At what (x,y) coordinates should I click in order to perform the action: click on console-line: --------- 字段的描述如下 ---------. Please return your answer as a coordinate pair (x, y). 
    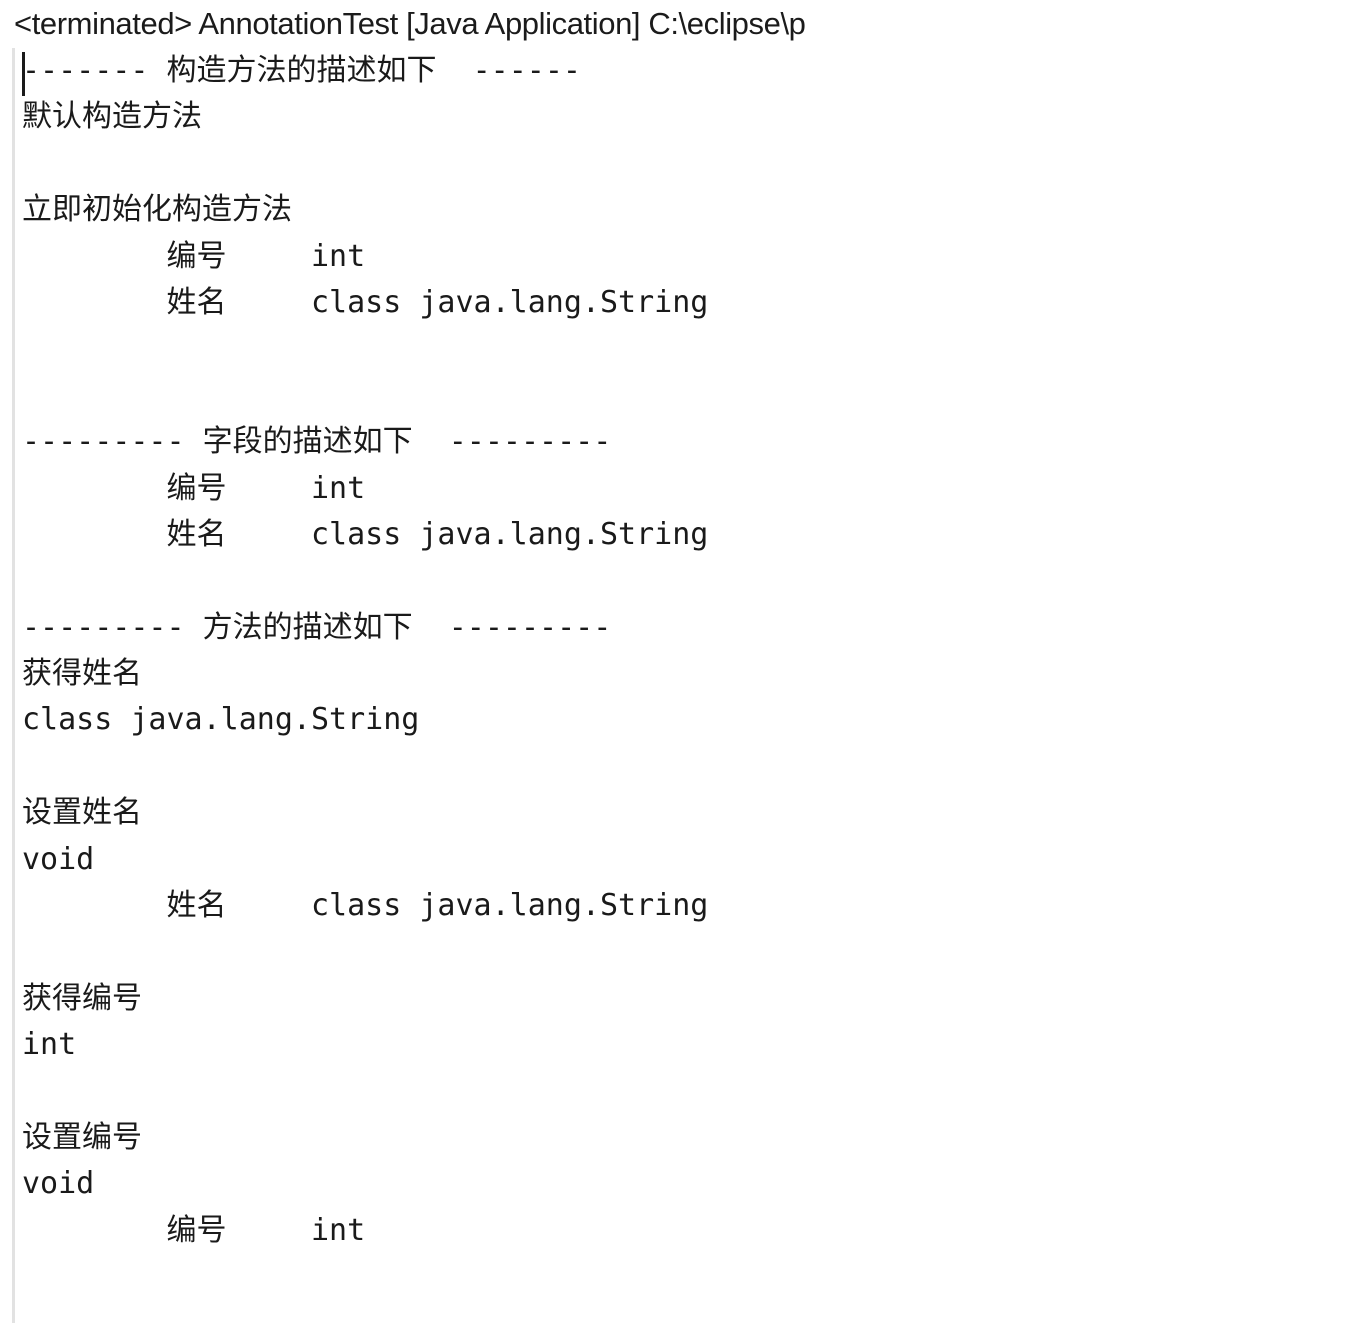
    Looking at the image, I should click on (317, 442).